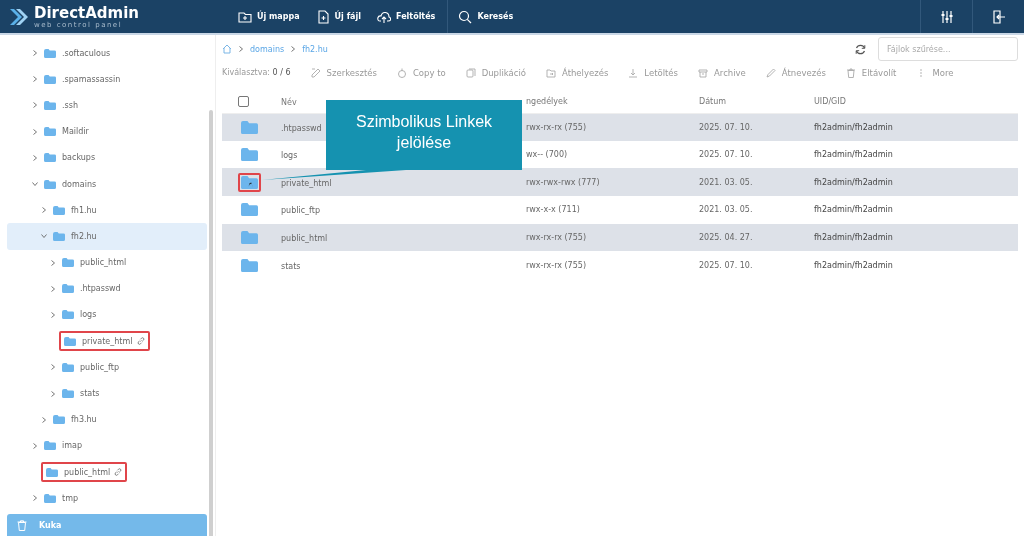 This screenshot has height=536, width=1024. What do you see at coordinates (107, 131) in the screenshot?
I see `tree-item: Maildir` at bounding box center [107, 131].